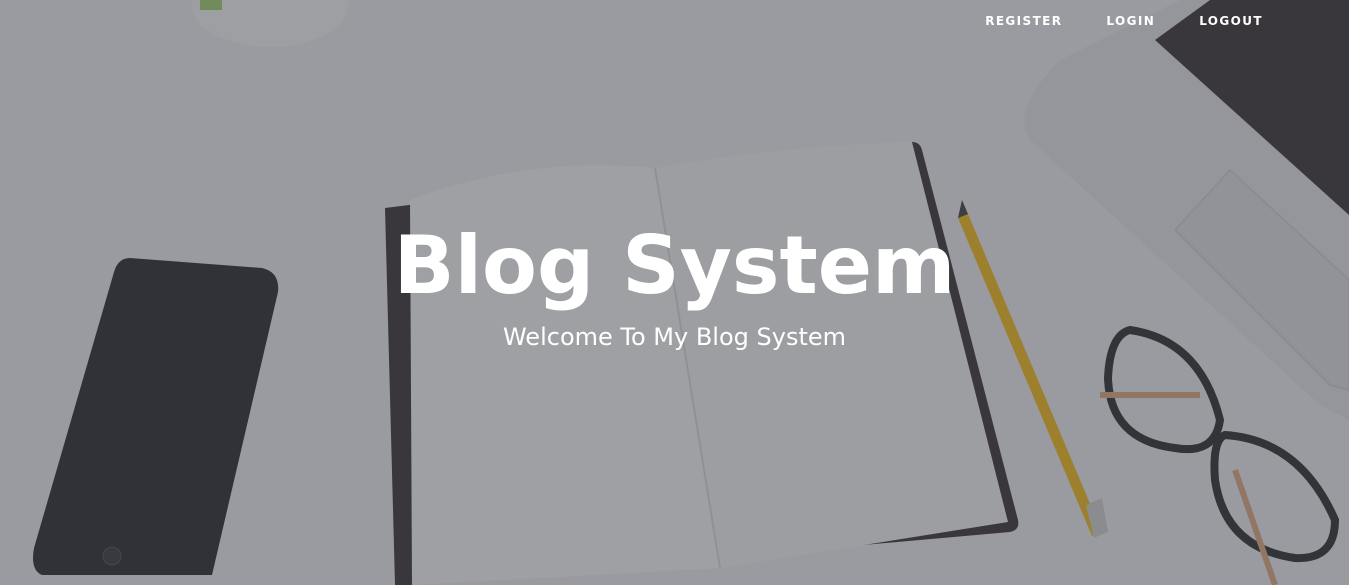 The width and height of the screenshot is (1349, 585). What do you see at coordinates (1231, 21) in the screenshot?
I see `nav-logout-link: LOGOUT` at bounding box center [1231, 21].